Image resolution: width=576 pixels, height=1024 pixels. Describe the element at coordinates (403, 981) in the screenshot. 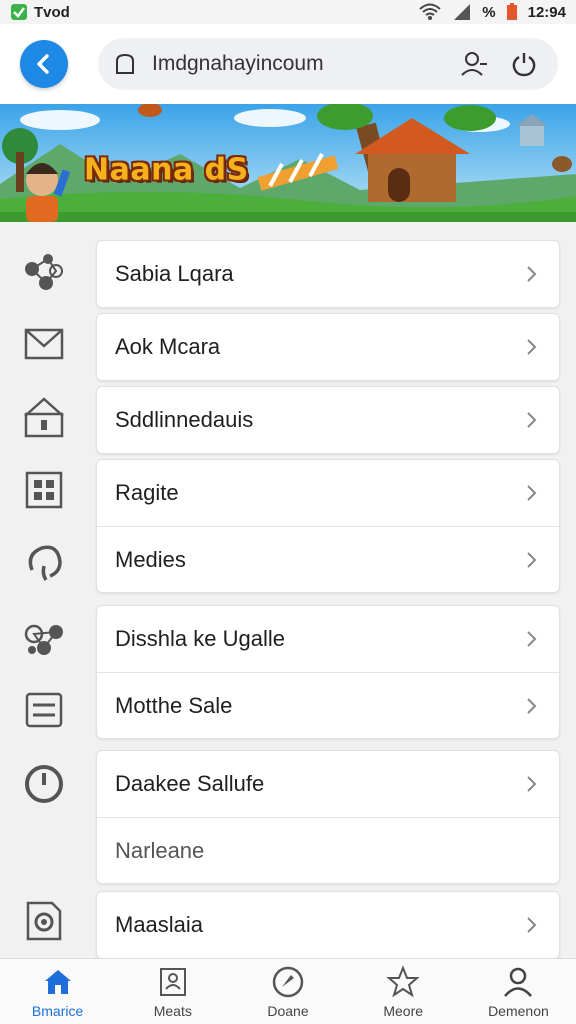

I see `star-icon` at that location.